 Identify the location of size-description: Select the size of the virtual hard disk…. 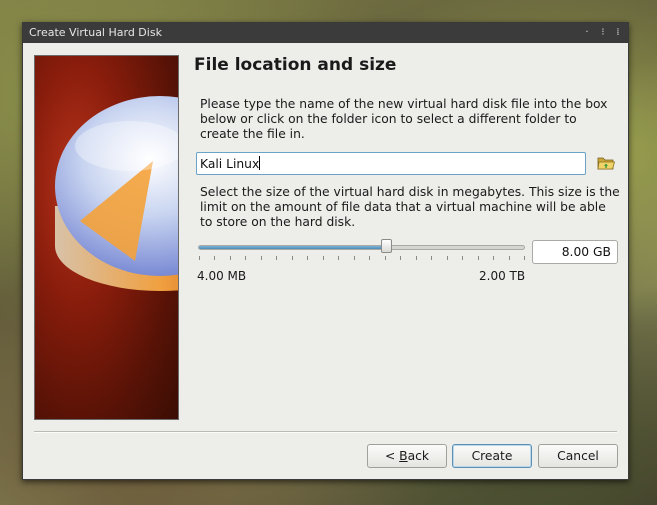
(410, 207).